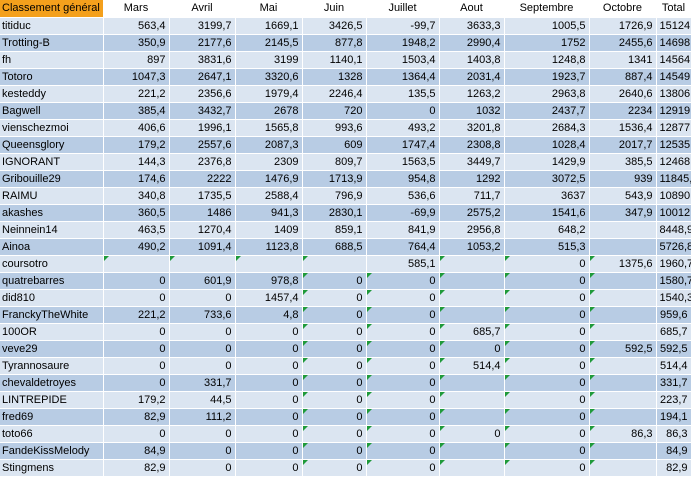 Image resolution: width=691 pixels, height=477 pixels. What do you see at coordinates (52, 60) in the screenshot?
I see `row-name-cell: fh` at bounding box center [52, 60].